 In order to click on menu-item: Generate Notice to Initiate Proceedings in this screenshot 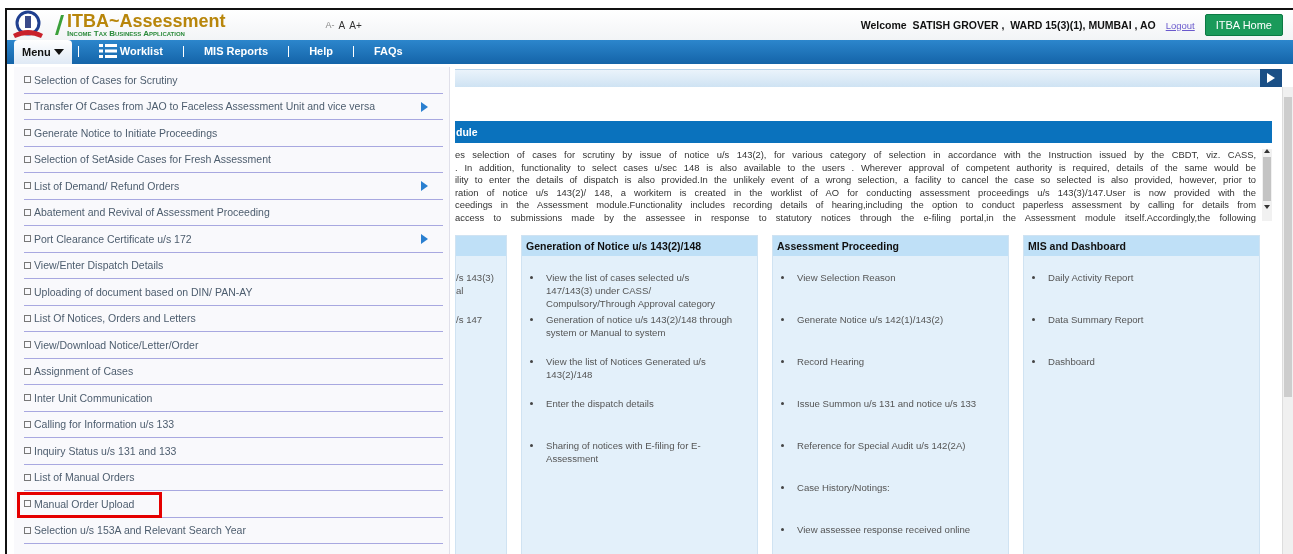, I will do `click(121, 132)`.